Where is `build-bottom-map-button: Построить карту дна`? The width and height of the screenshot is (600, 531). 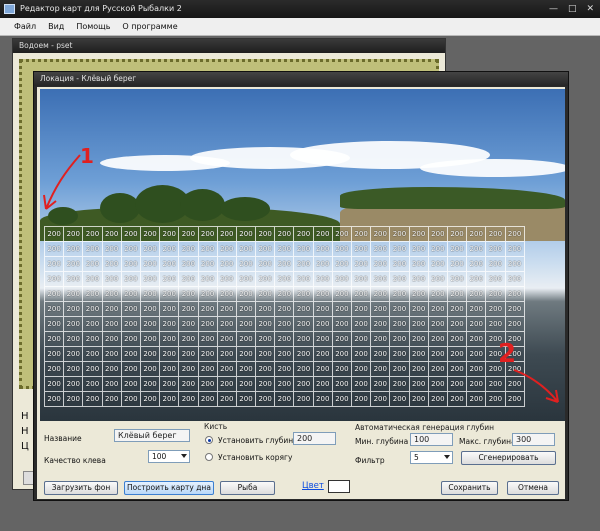
build-bottom-map-button: Построить карту дна is located at coordinates (169, 488).